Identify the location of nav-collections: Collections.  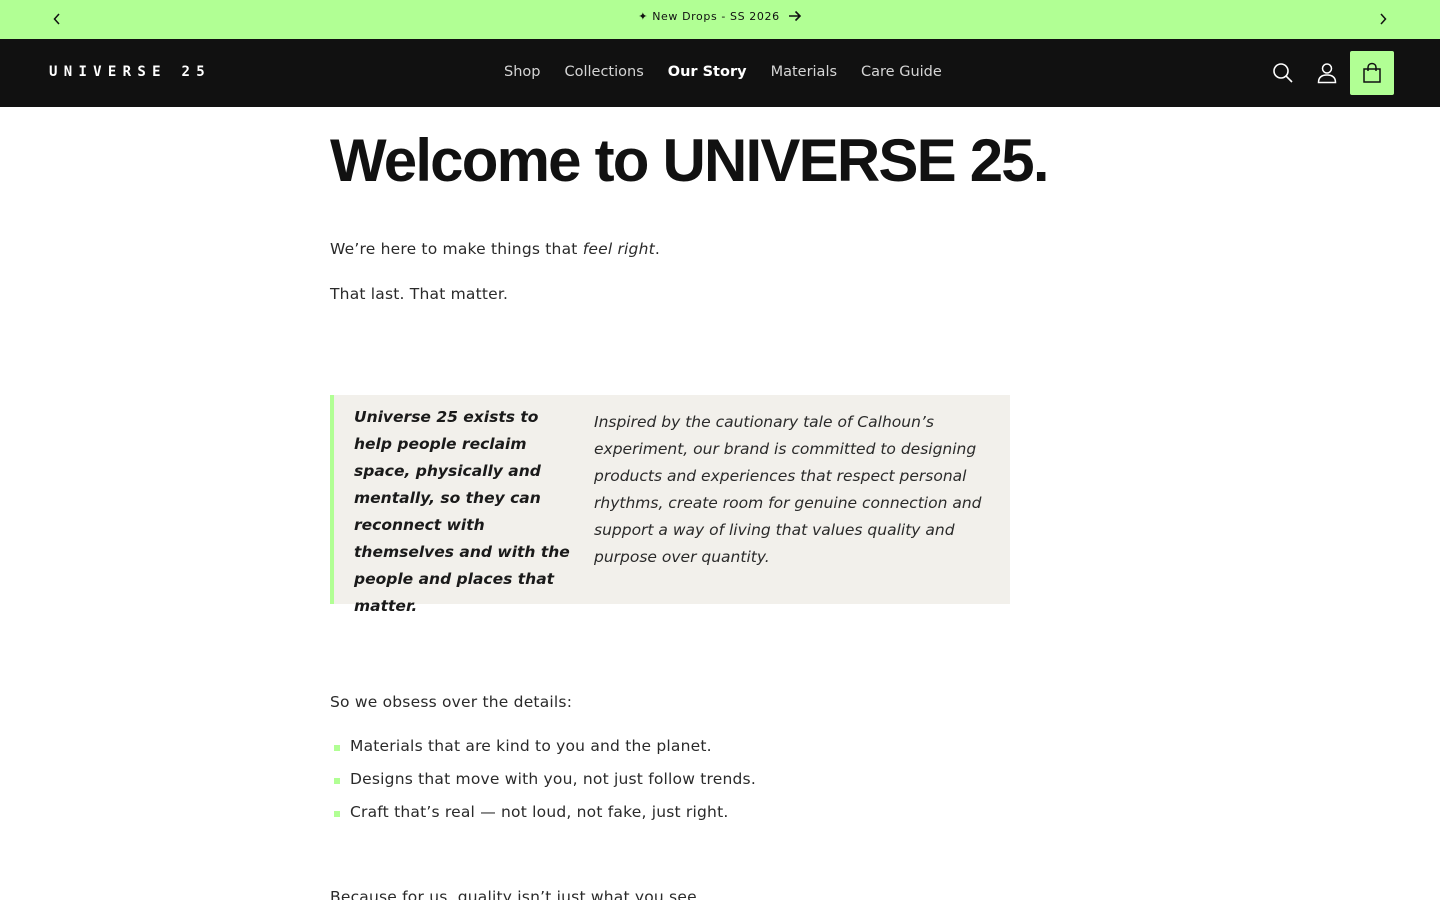
(603, 72).